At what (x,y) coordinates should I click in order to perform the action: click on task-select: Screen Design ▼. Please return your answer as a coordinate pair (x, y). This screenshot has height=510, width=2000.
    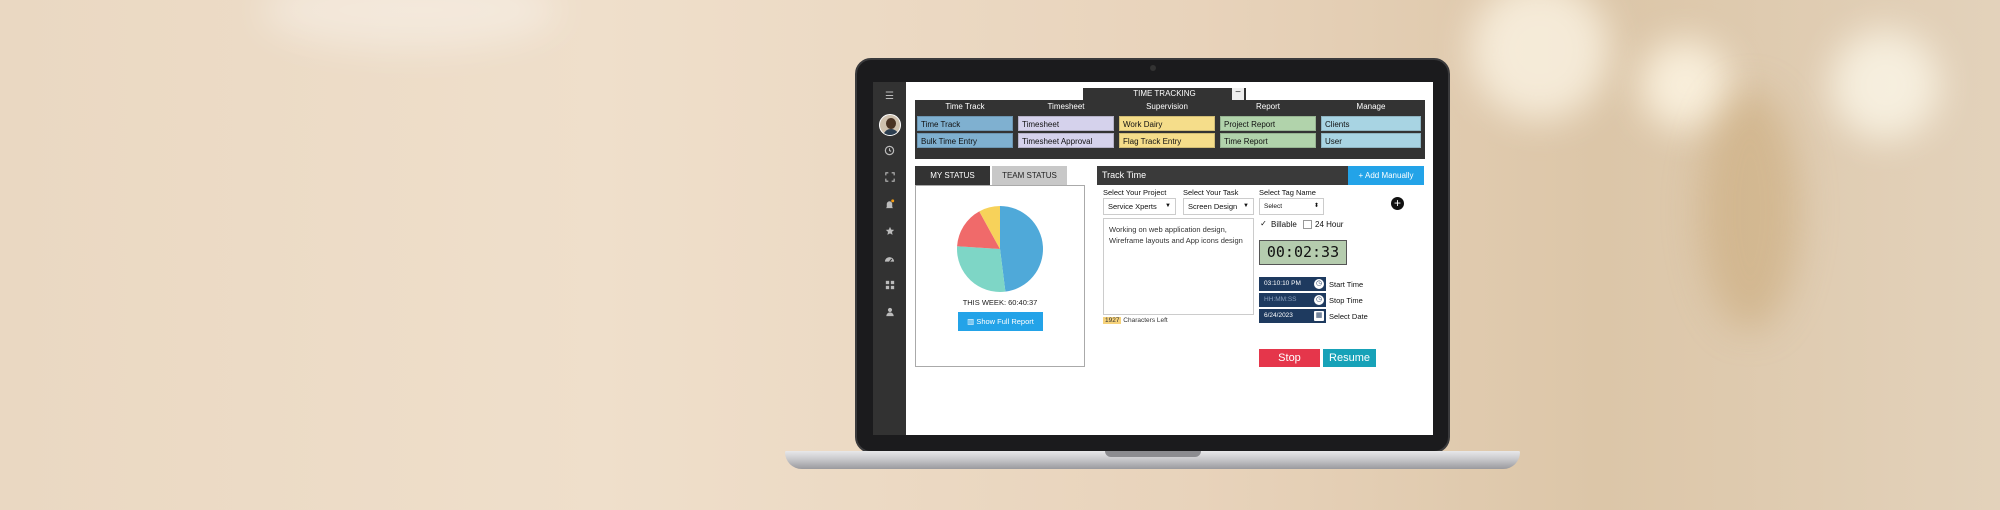
    Looking at the image, I should click on (1218, 206).